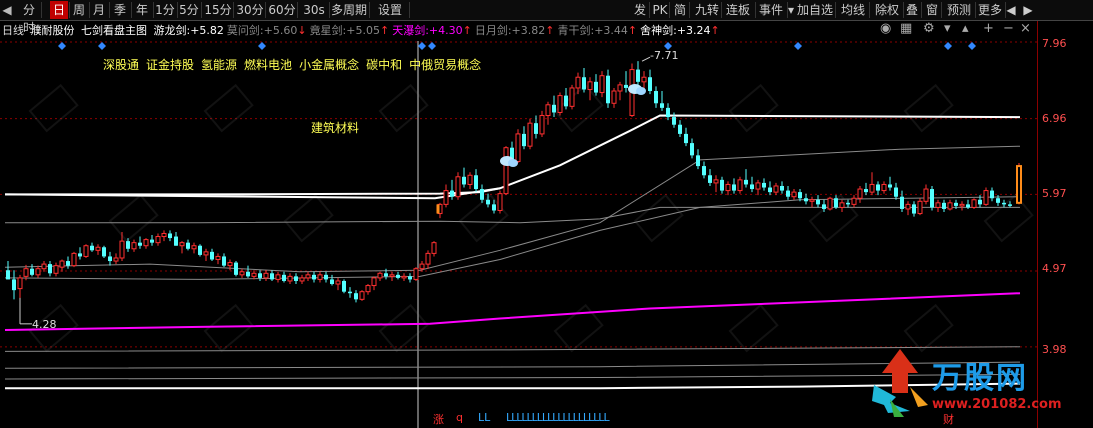 This screenshot has width=1093, height=428. I want to click on toolbar-period-9: 30分, so click(250, 10).